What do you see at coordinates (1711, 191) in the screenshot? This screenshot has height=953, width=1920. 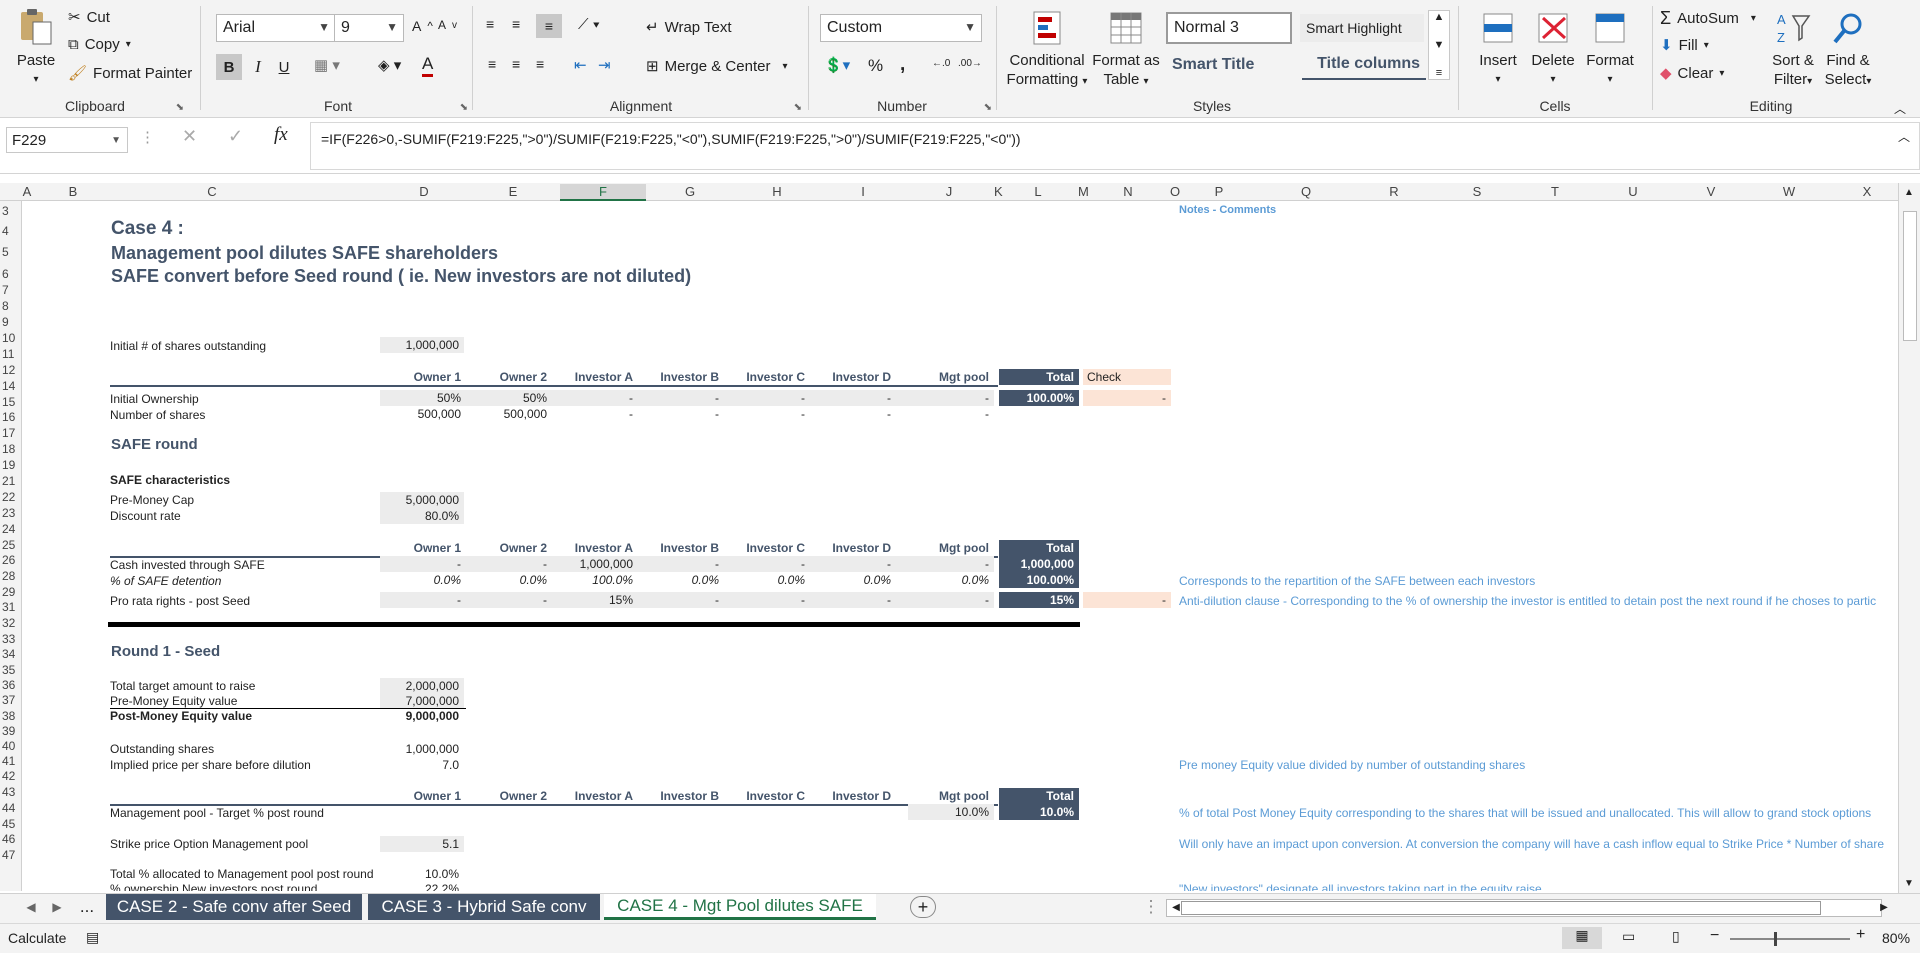 I see `column-header: V` at bounding box center [1711, 191].